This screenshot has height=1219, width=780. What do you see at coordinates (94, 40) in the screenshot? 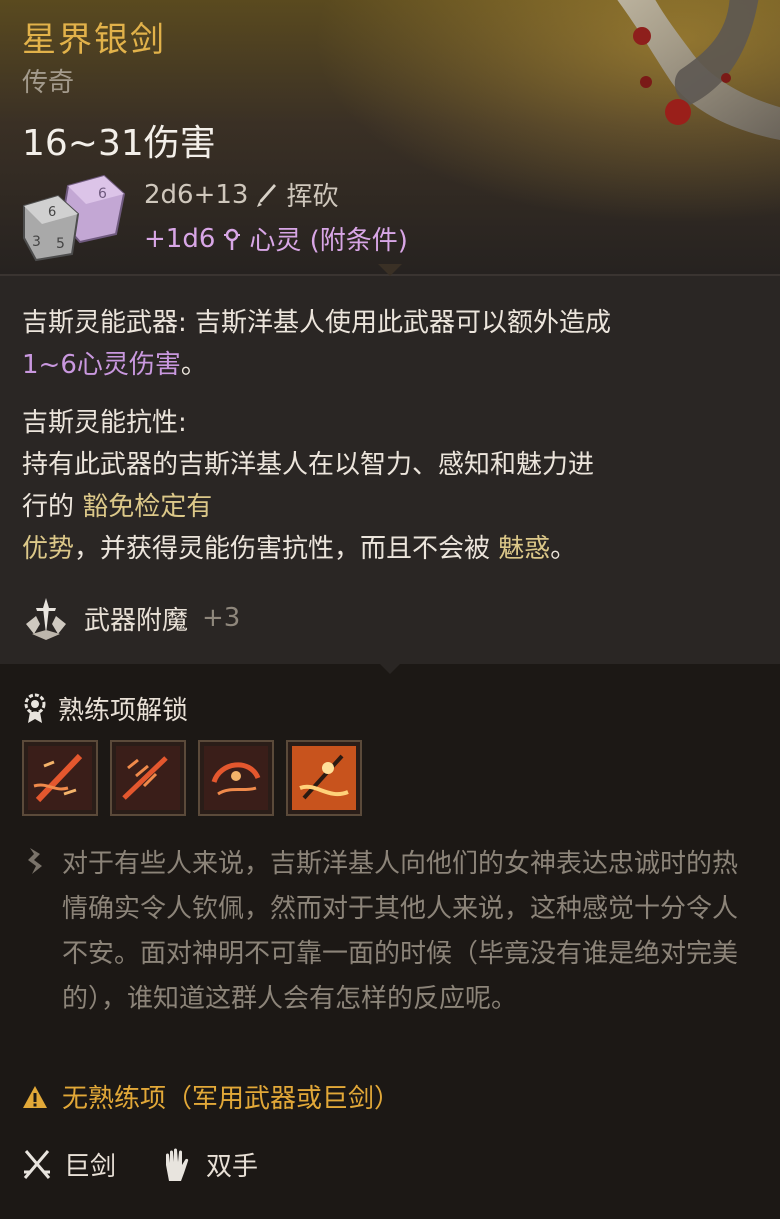
I see `item-name: 星界银剑` at bounding box center [94, 40].